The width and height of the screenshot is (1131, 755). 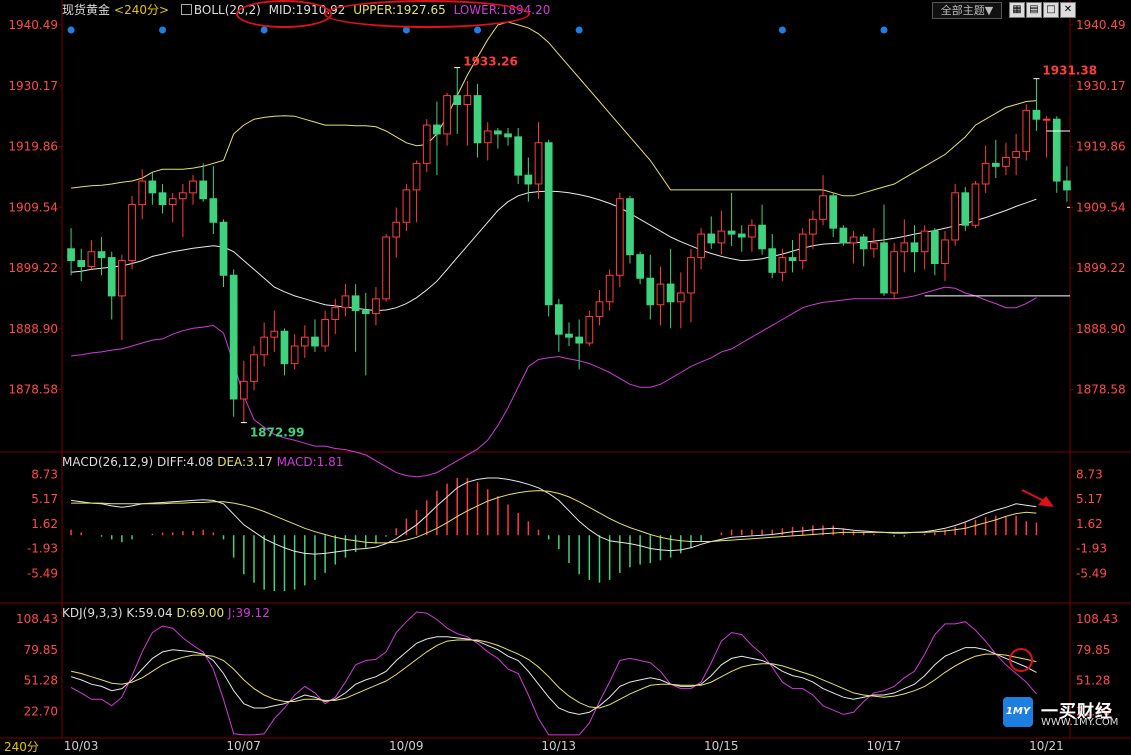 What do you see at coordinates (558, 746) in the screenshot?
I see `x-axis-date-label: 10/13` at bounding box center [558, 746].